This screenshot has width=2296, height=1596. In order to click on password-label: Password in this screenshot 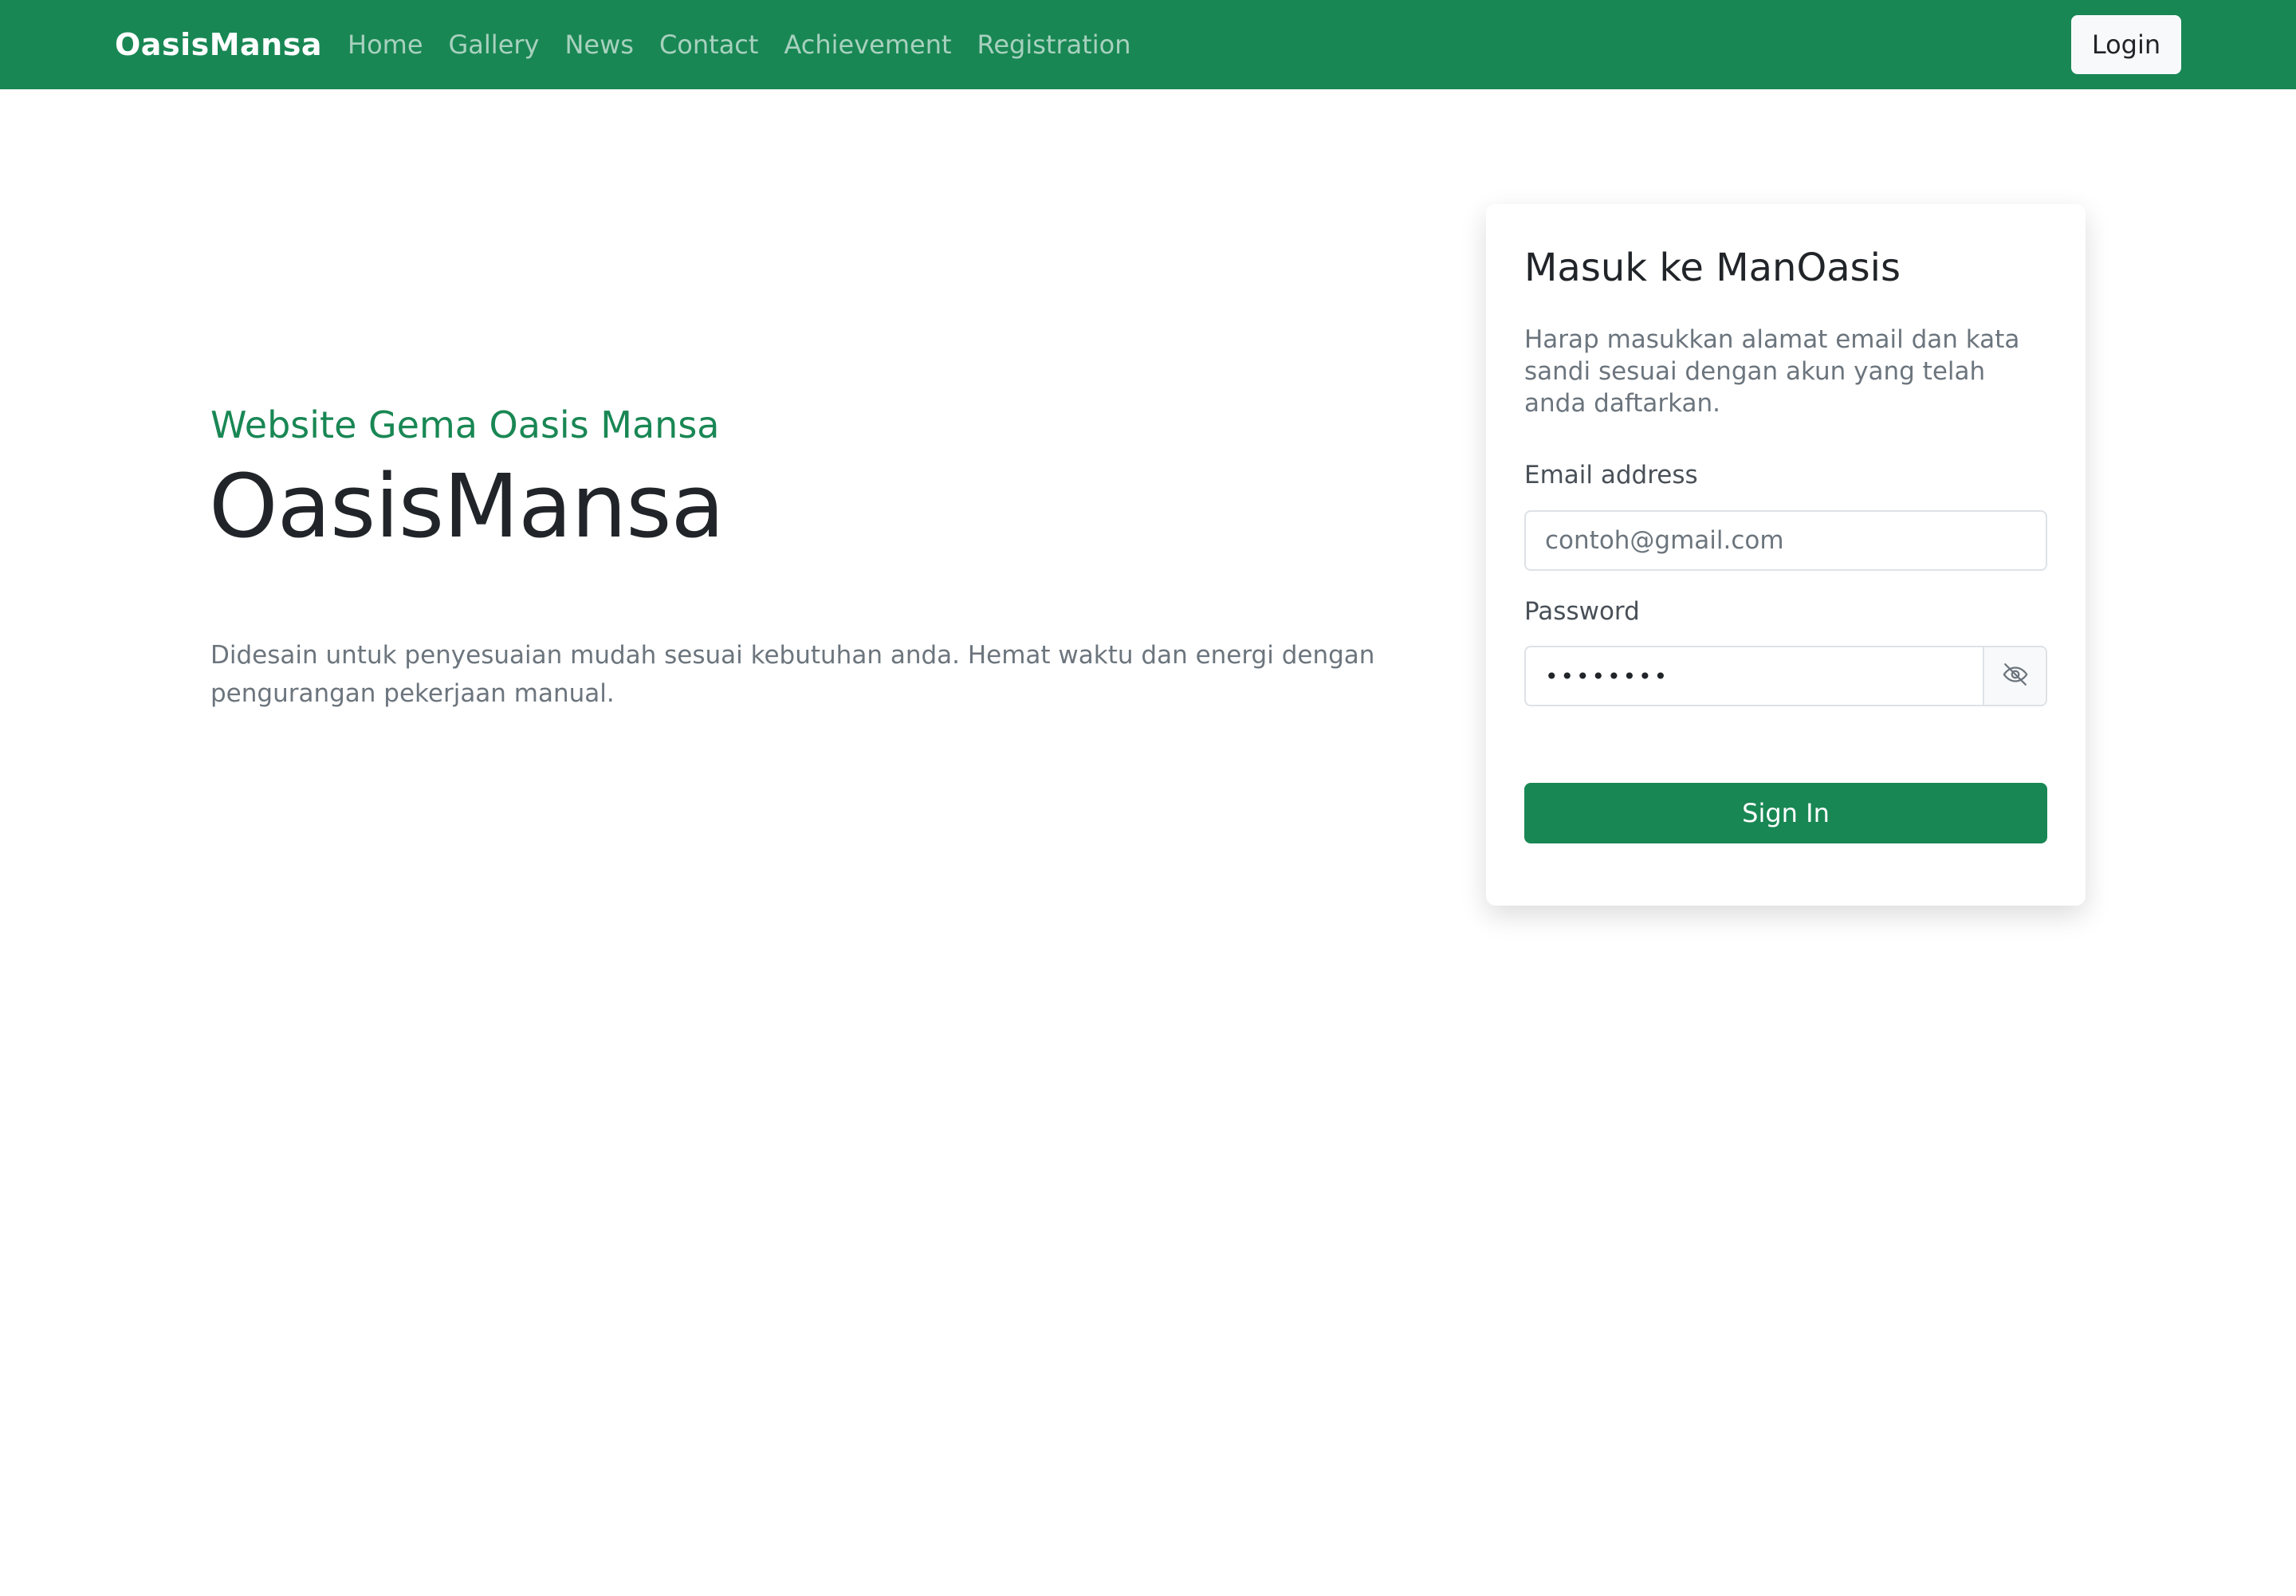, I will do `click(1582, 611)`.